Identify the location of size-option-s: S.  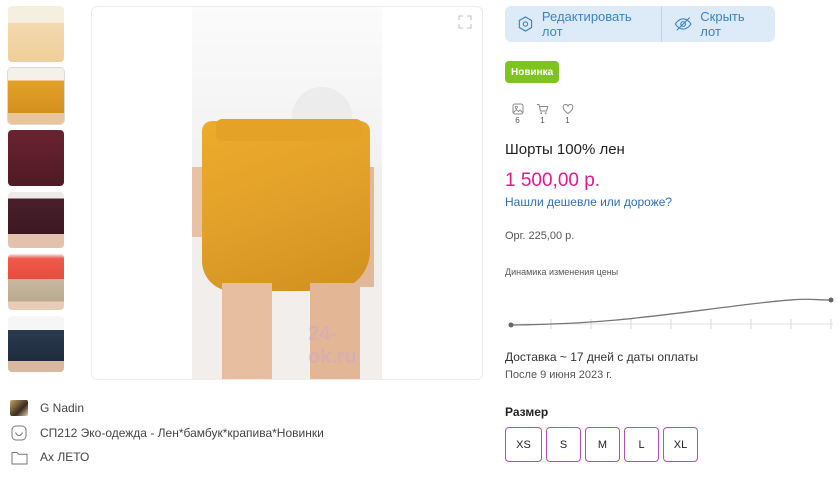
(563, 444).